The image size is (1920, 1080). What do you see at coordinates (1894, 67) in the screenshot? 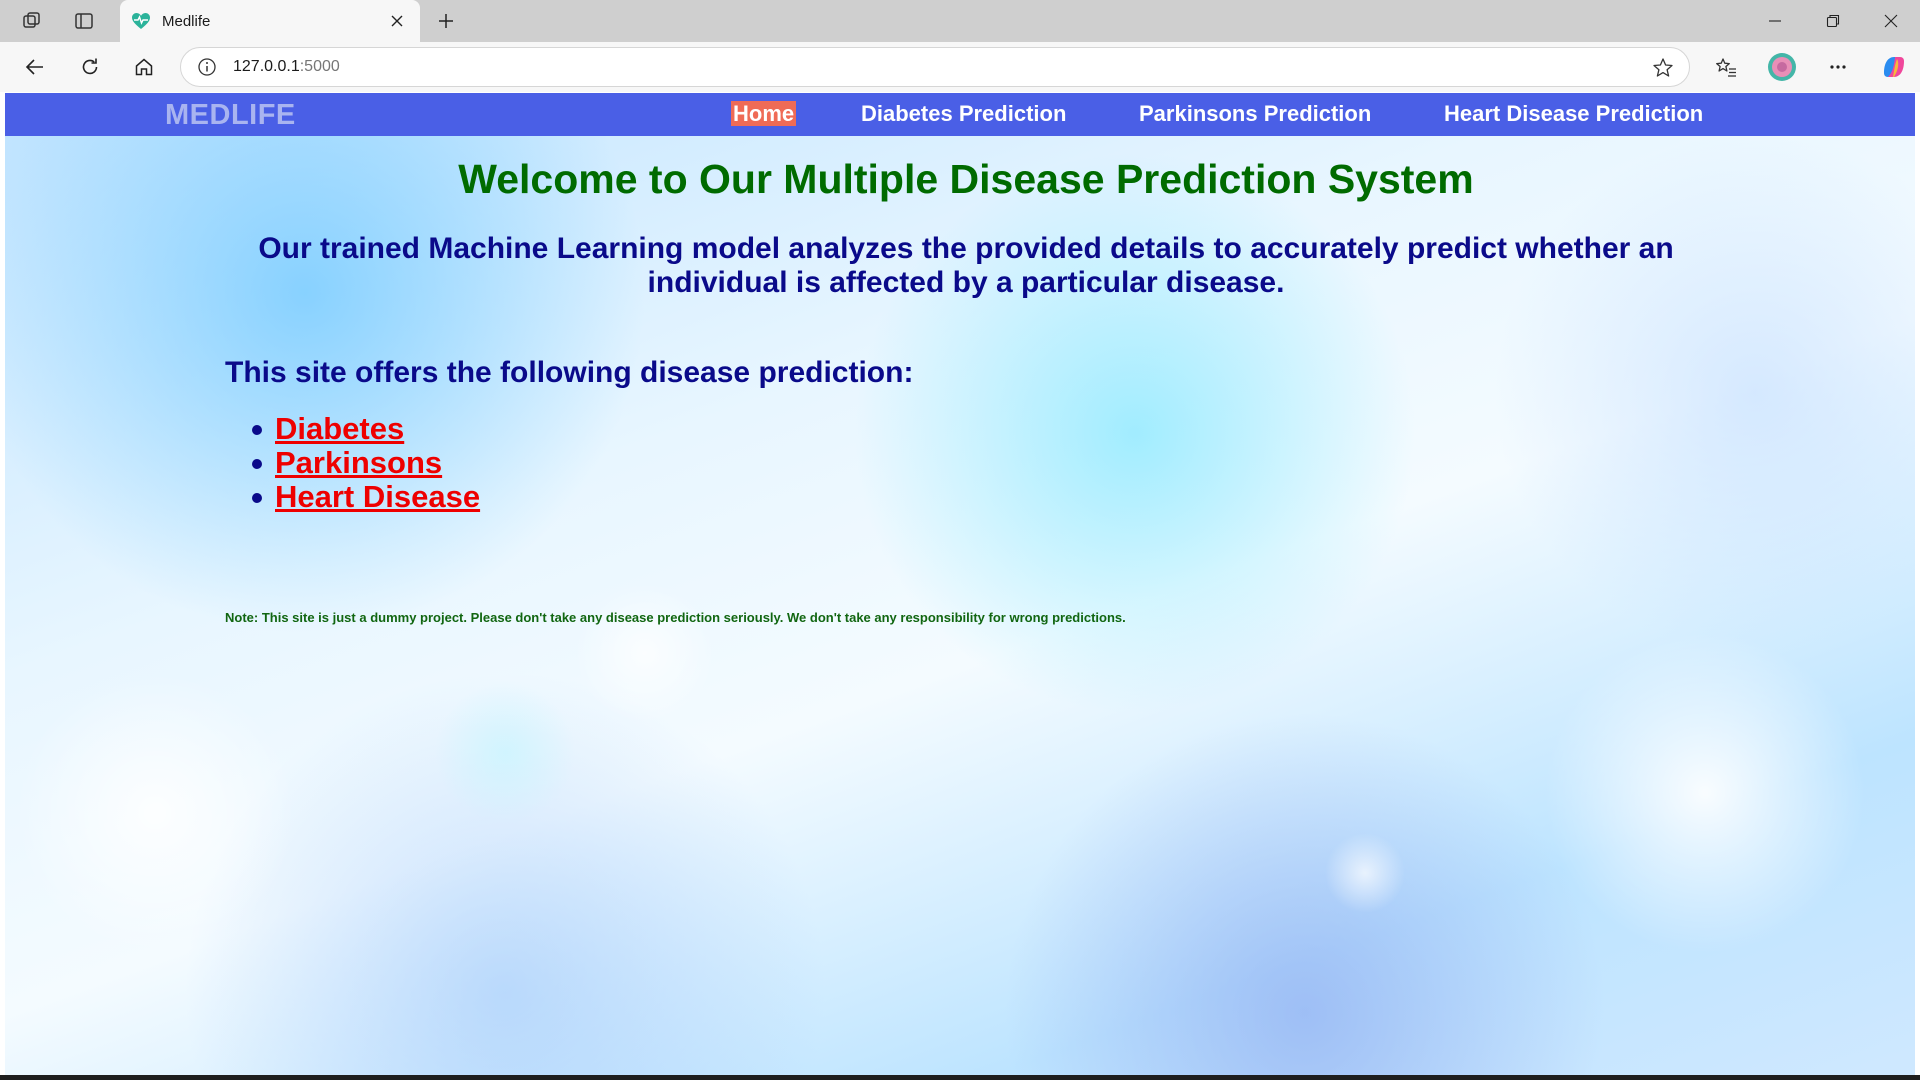
I see `copilot-icon` at bounding box center [1894, 67].